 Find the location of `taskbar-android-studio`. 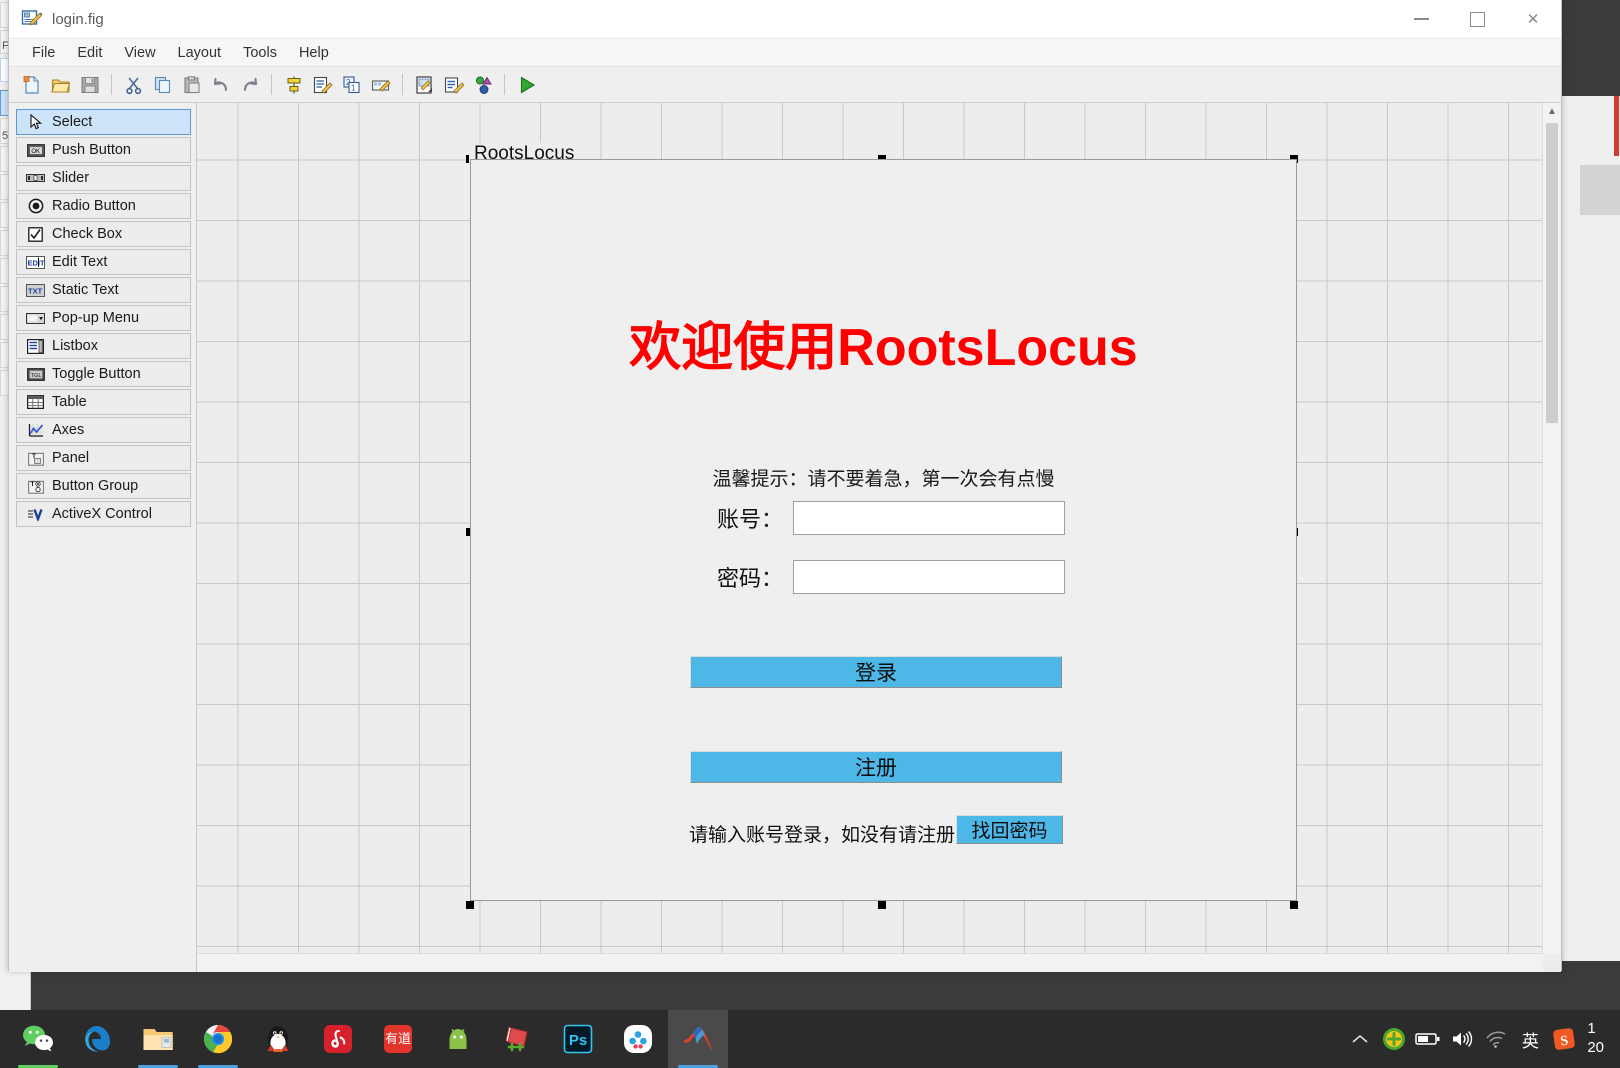

taskbar-android-studio is located at coordinates (458, 1039).